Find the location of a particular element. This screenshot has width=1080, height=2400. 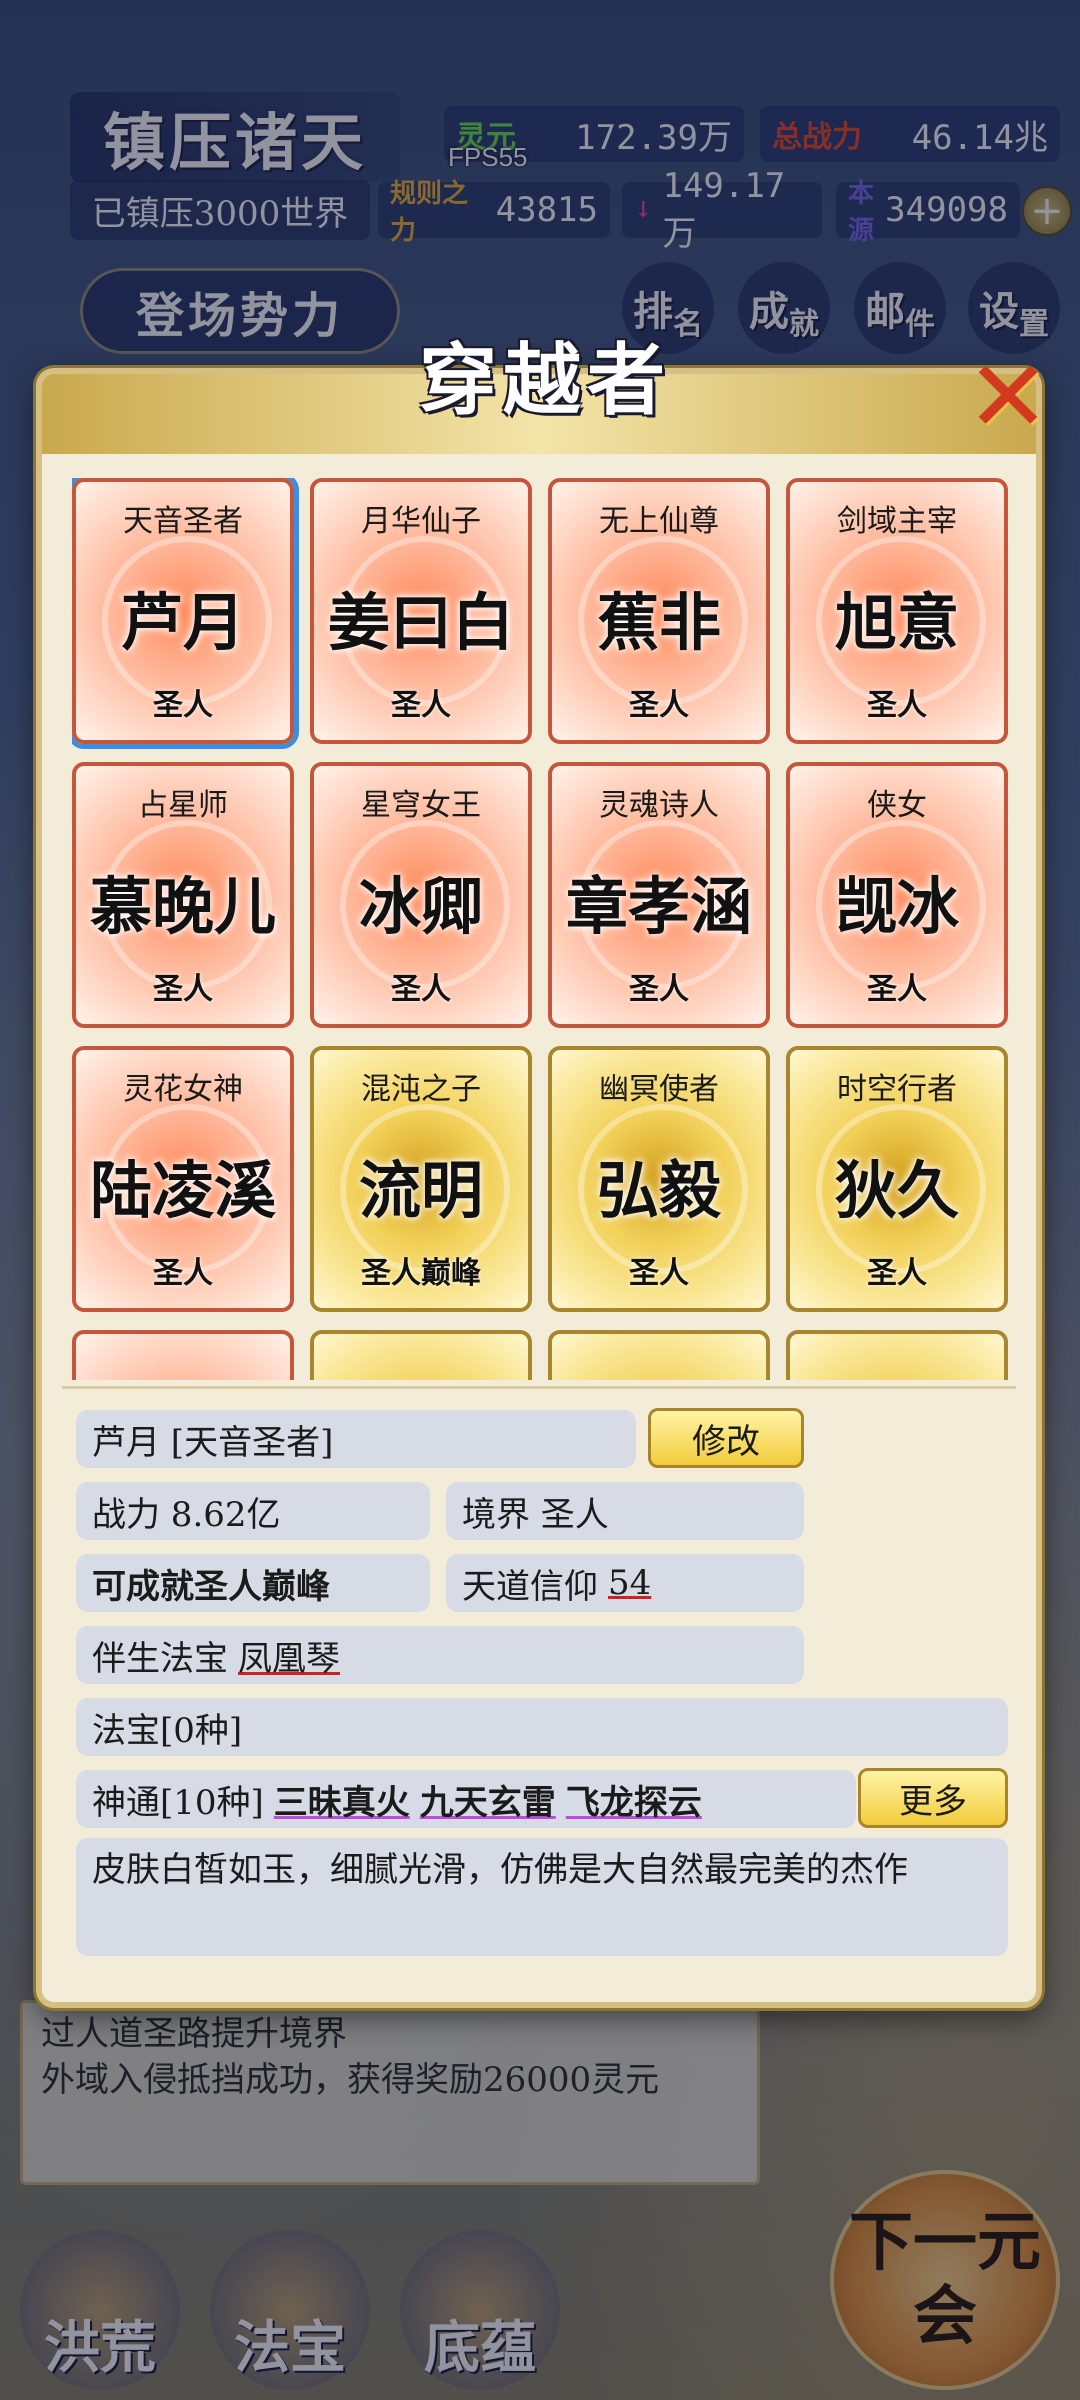

card-name: 旭意 is located at coordinates (896, 622).